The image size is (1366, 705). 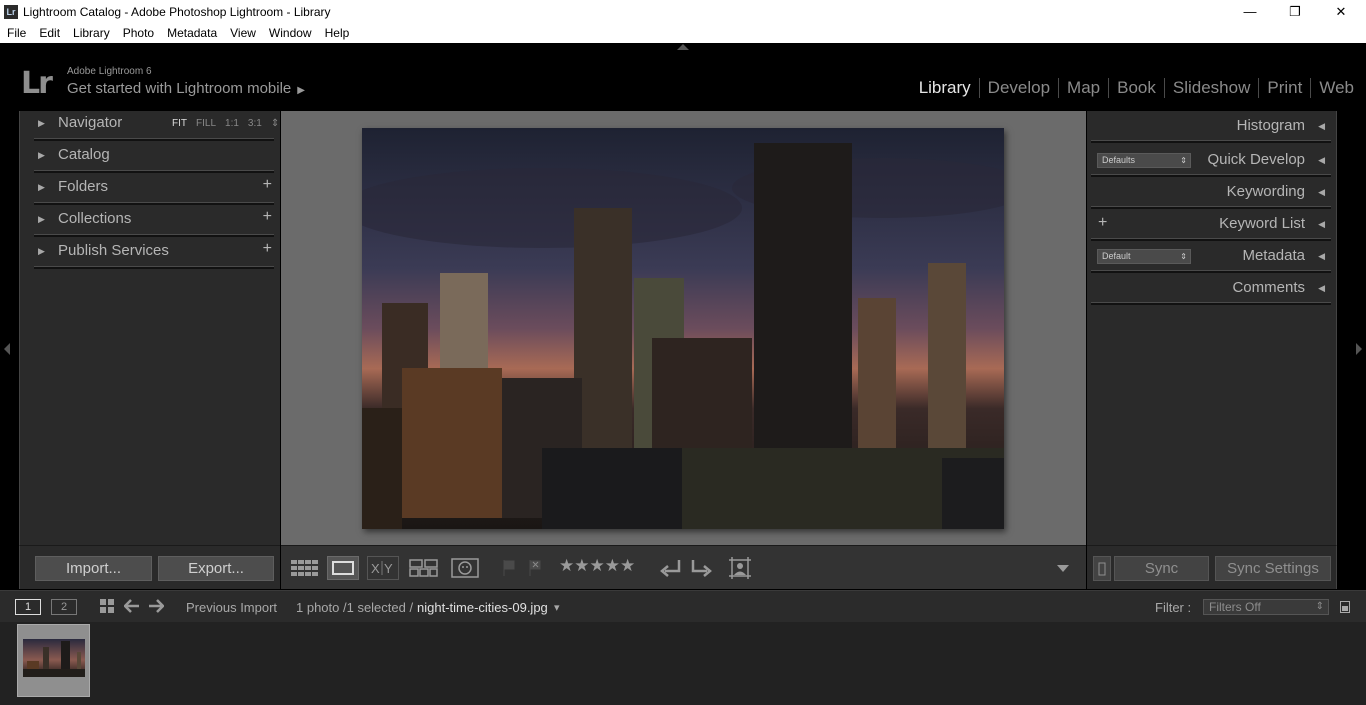 I want to click on add-folder-icon: +, so click(x=267, y=185).